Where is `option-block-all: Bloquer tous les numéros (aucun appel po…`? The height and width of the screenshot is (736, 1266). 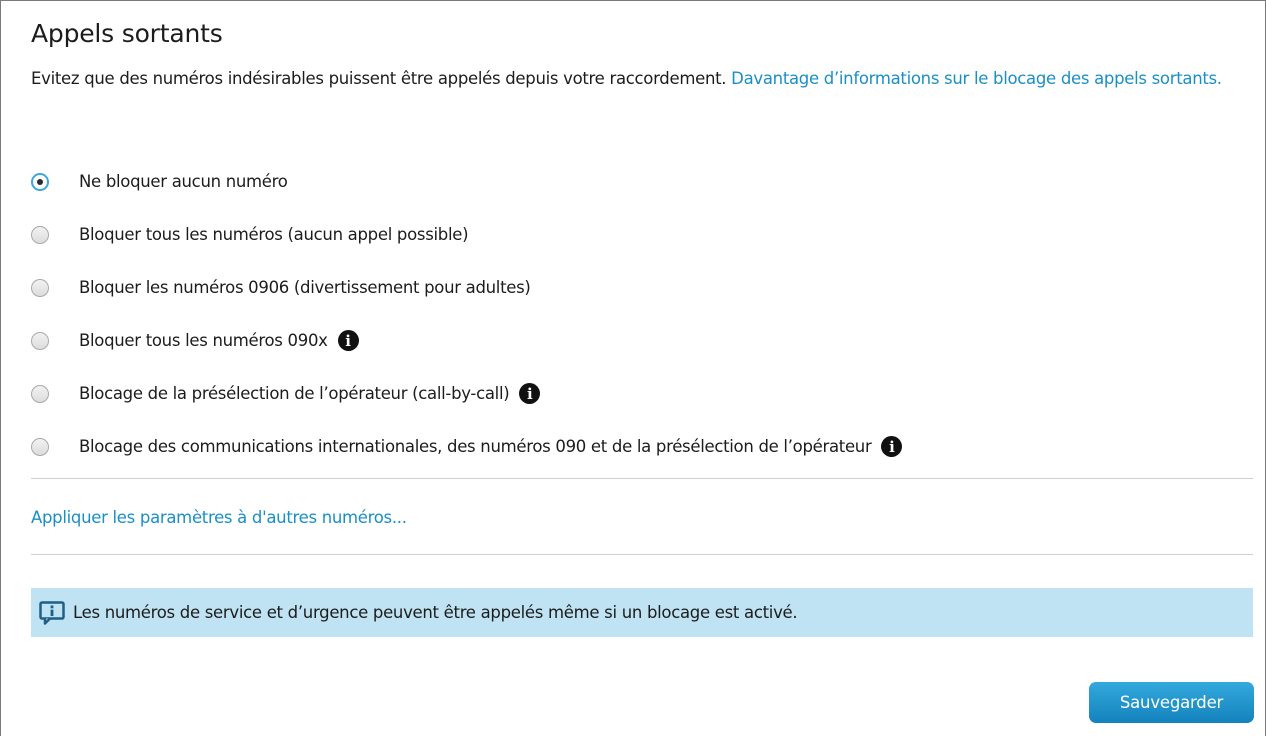 option-block-all: Bloquer tous les numéros (aucun appel po… is located at coordinates (641, 234).